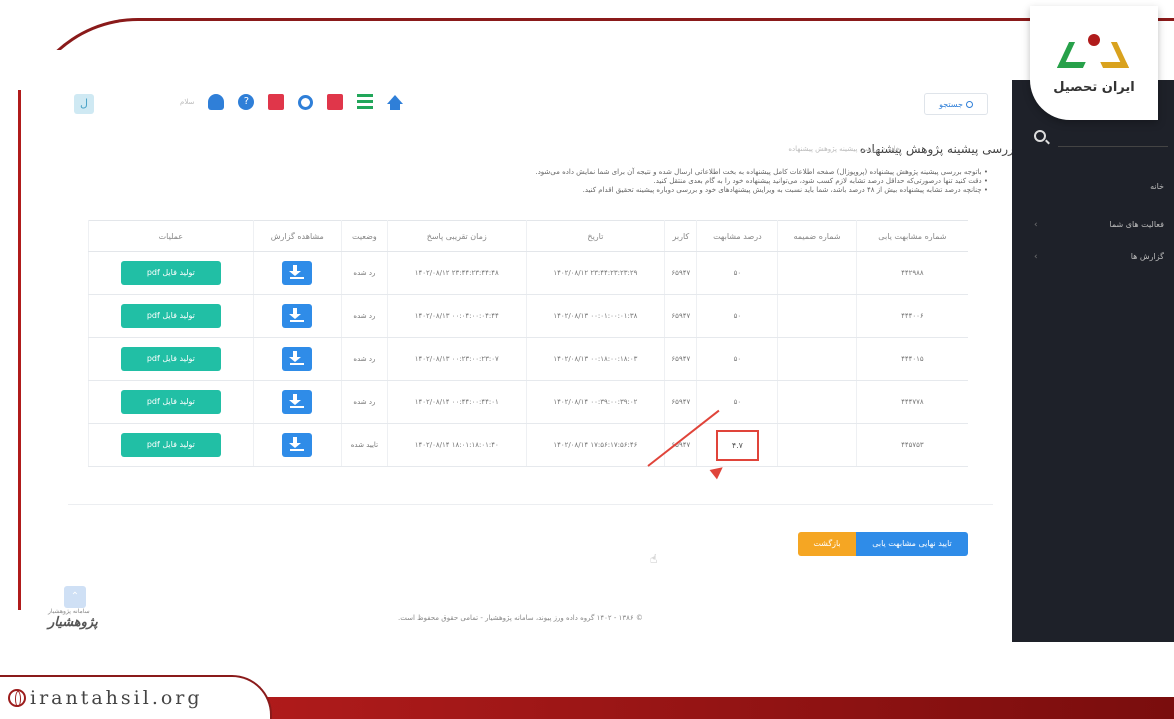 The height and width of the screenshot is (719, 1174). What do you see at coordinates (911, 359) in the screenshot?
I see `cell-id: ۴۴۴۰۱۵` at bounding box center [911, 359].